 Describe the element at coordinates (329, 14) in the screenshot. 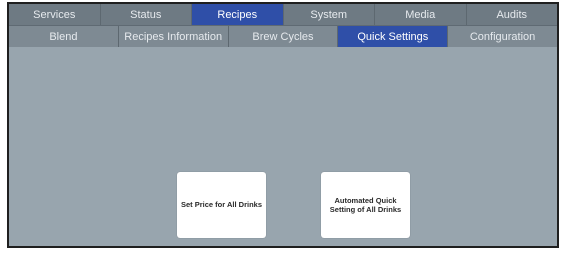

I see `tab-system: System` at that location.